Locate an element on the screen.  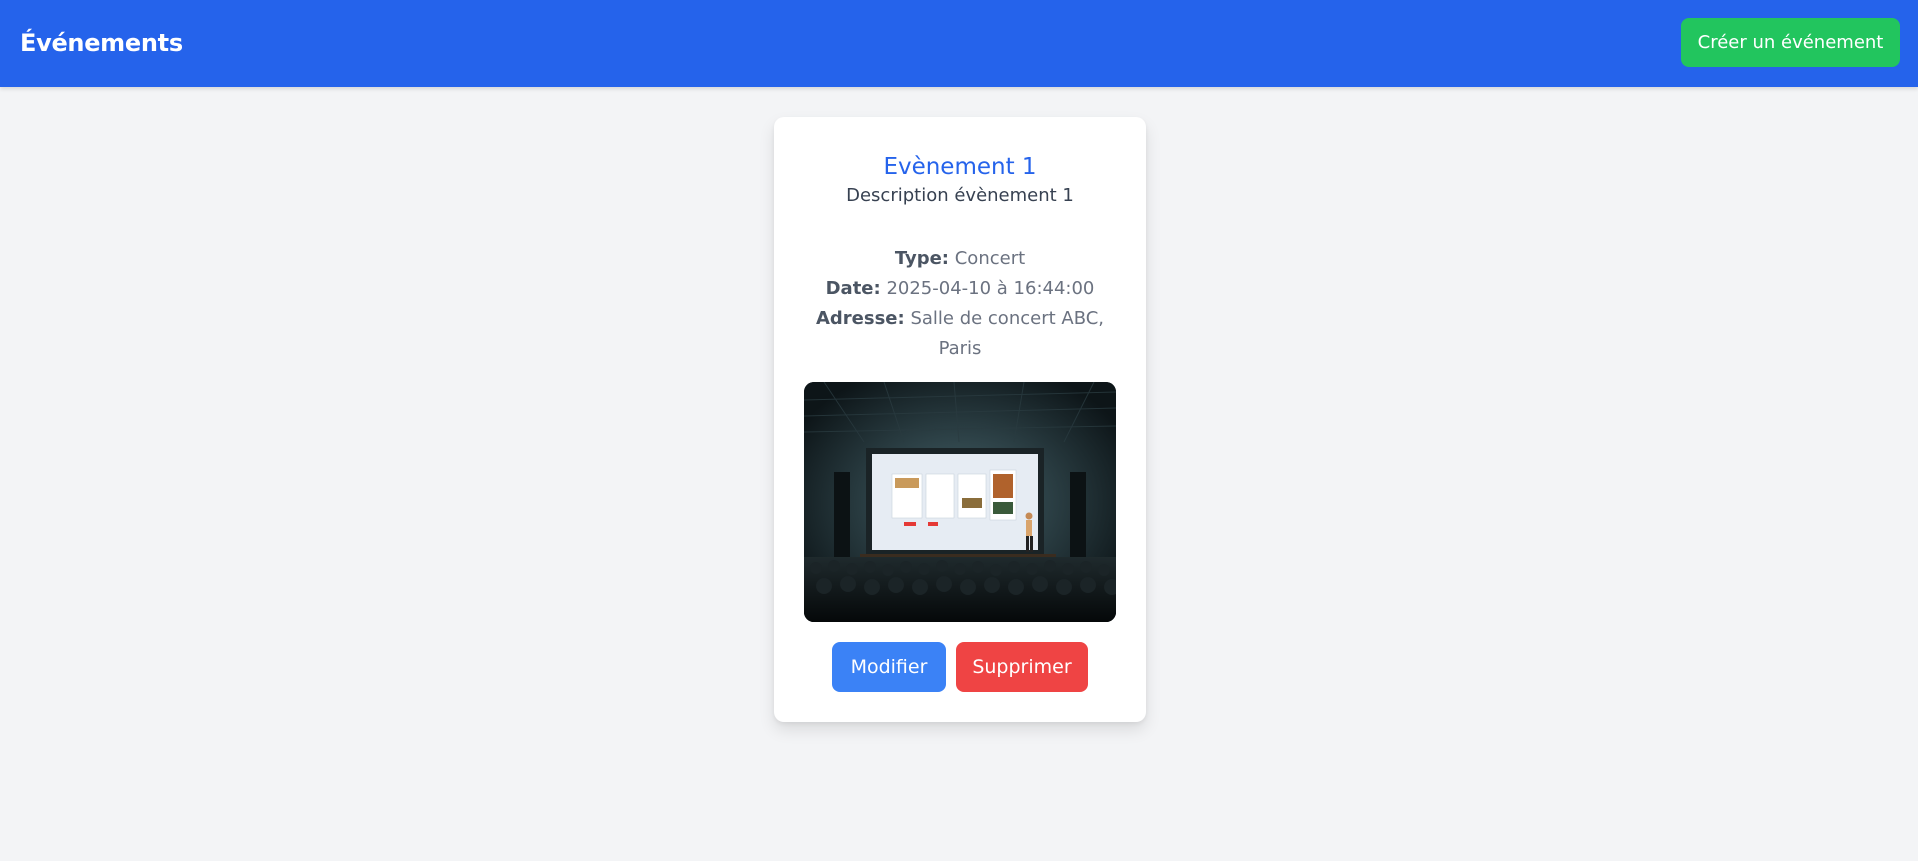
event-date-row: Date: 2025-04-10 à 16:44:00 is located at coordinates (960, 289).